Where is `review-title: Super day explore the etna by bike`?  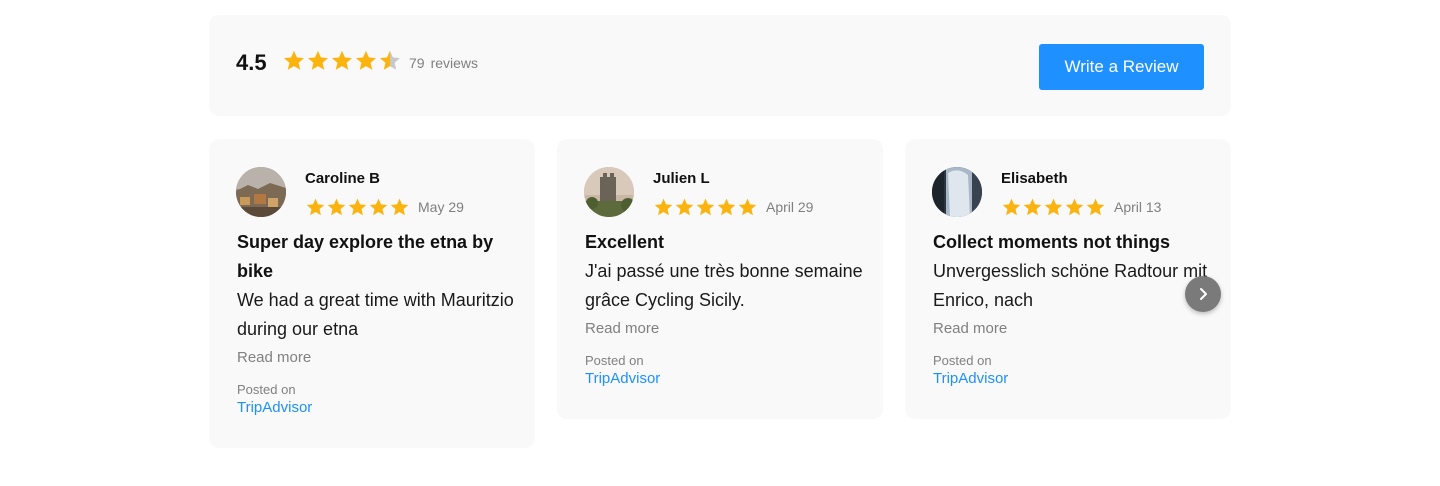
review-title: Super day explore the etna by bike is located at coordinates (365, 256).